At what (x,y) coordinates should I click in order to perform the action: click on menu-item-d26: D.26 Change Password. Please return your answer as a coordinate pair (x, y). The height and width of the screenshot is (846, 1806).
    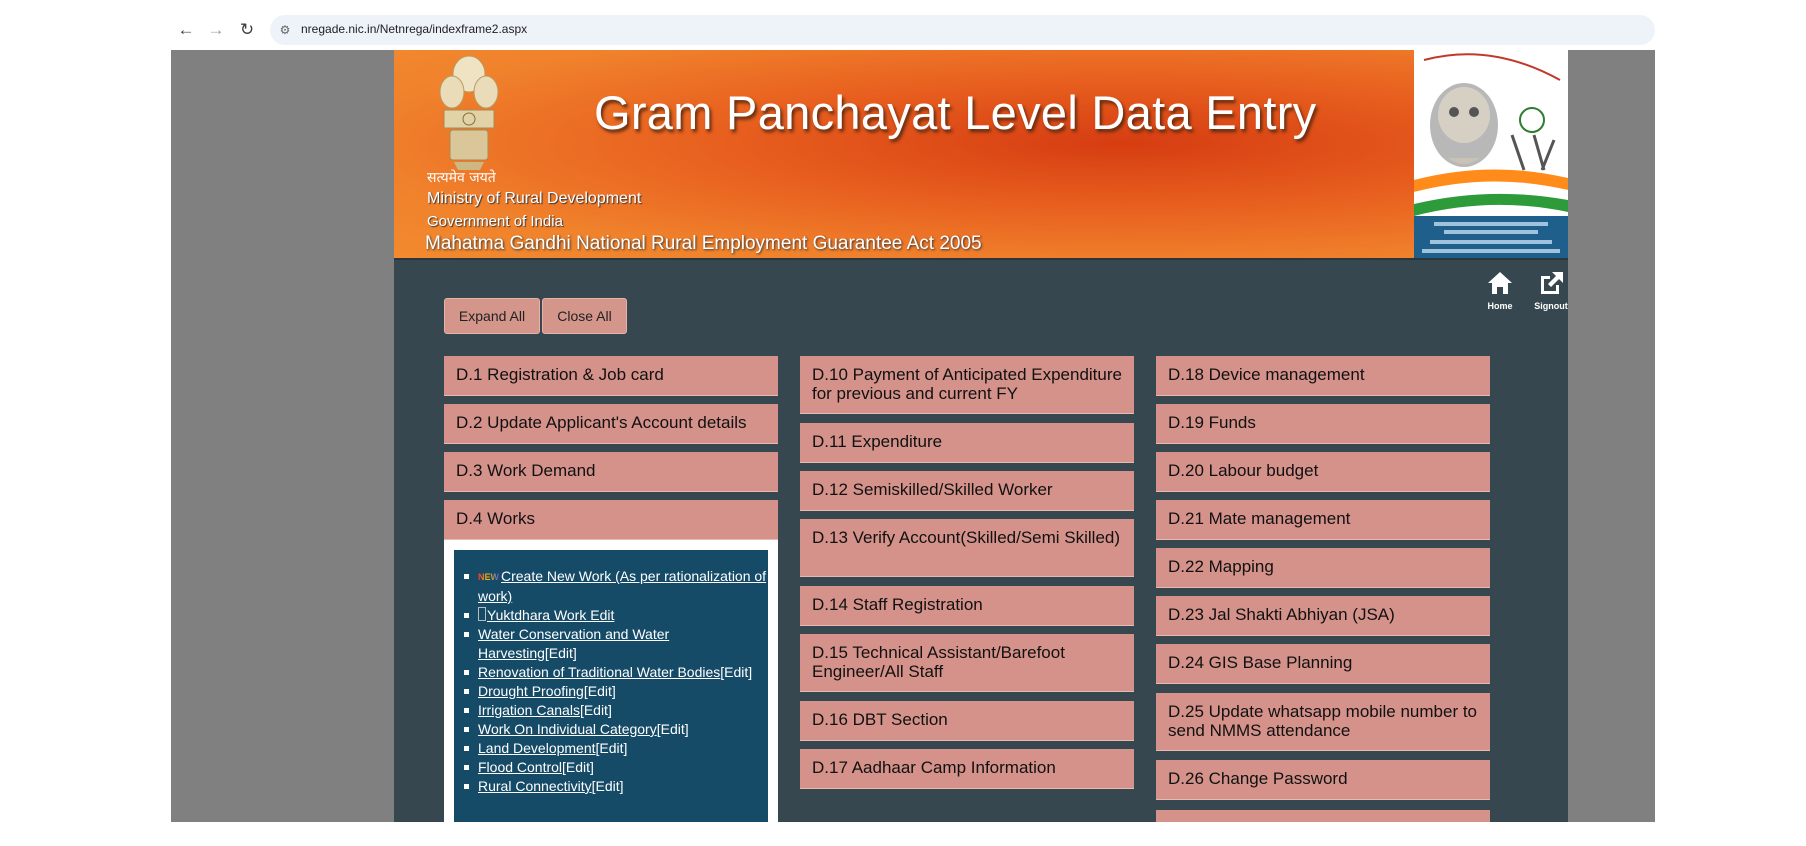
    Looking at the image, I should click on (1323, 780).